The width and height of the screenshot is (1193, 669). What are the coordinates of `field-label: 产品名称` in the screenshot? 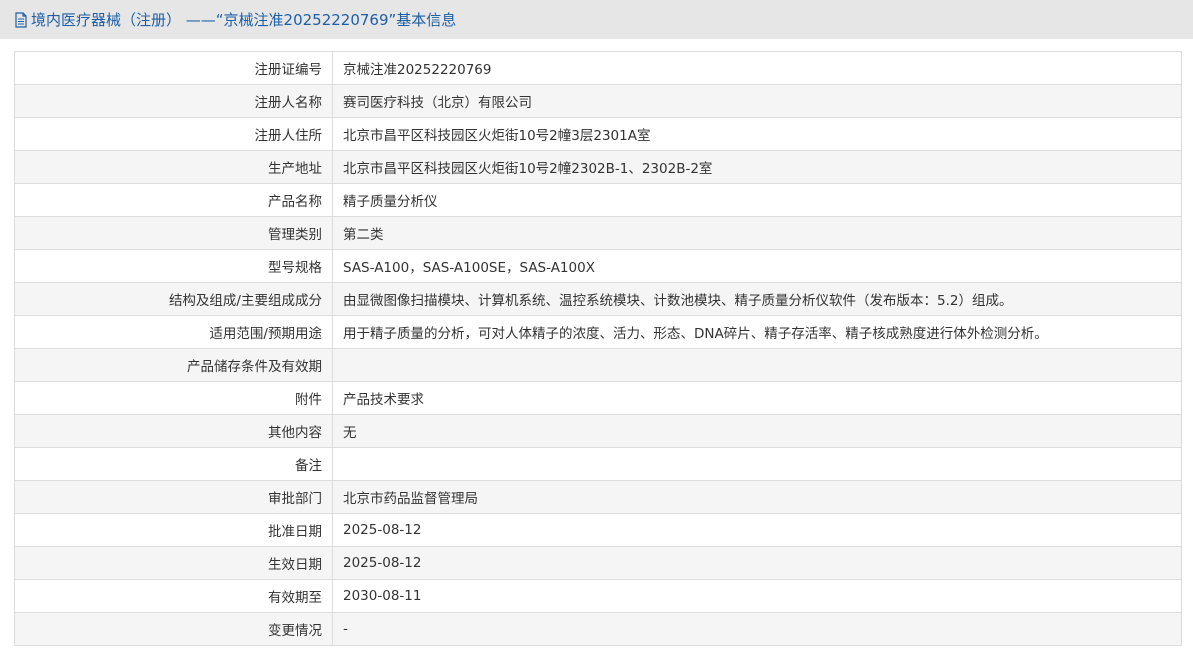 It's located at (173, 200).